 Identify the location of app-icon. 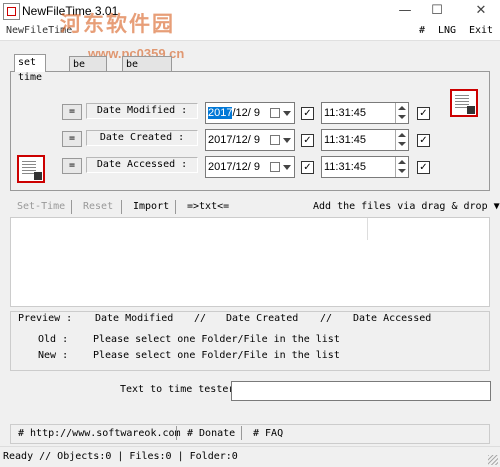
(11, 11).